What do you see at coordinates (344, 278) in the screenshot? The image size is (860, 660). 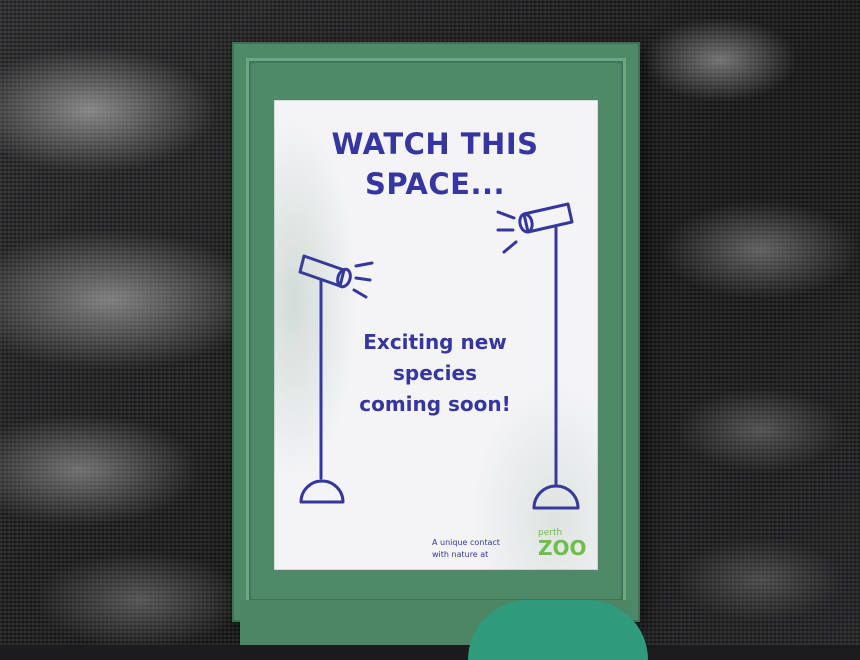 I see `left-lamp-lens` at bounding box center [344, 278].